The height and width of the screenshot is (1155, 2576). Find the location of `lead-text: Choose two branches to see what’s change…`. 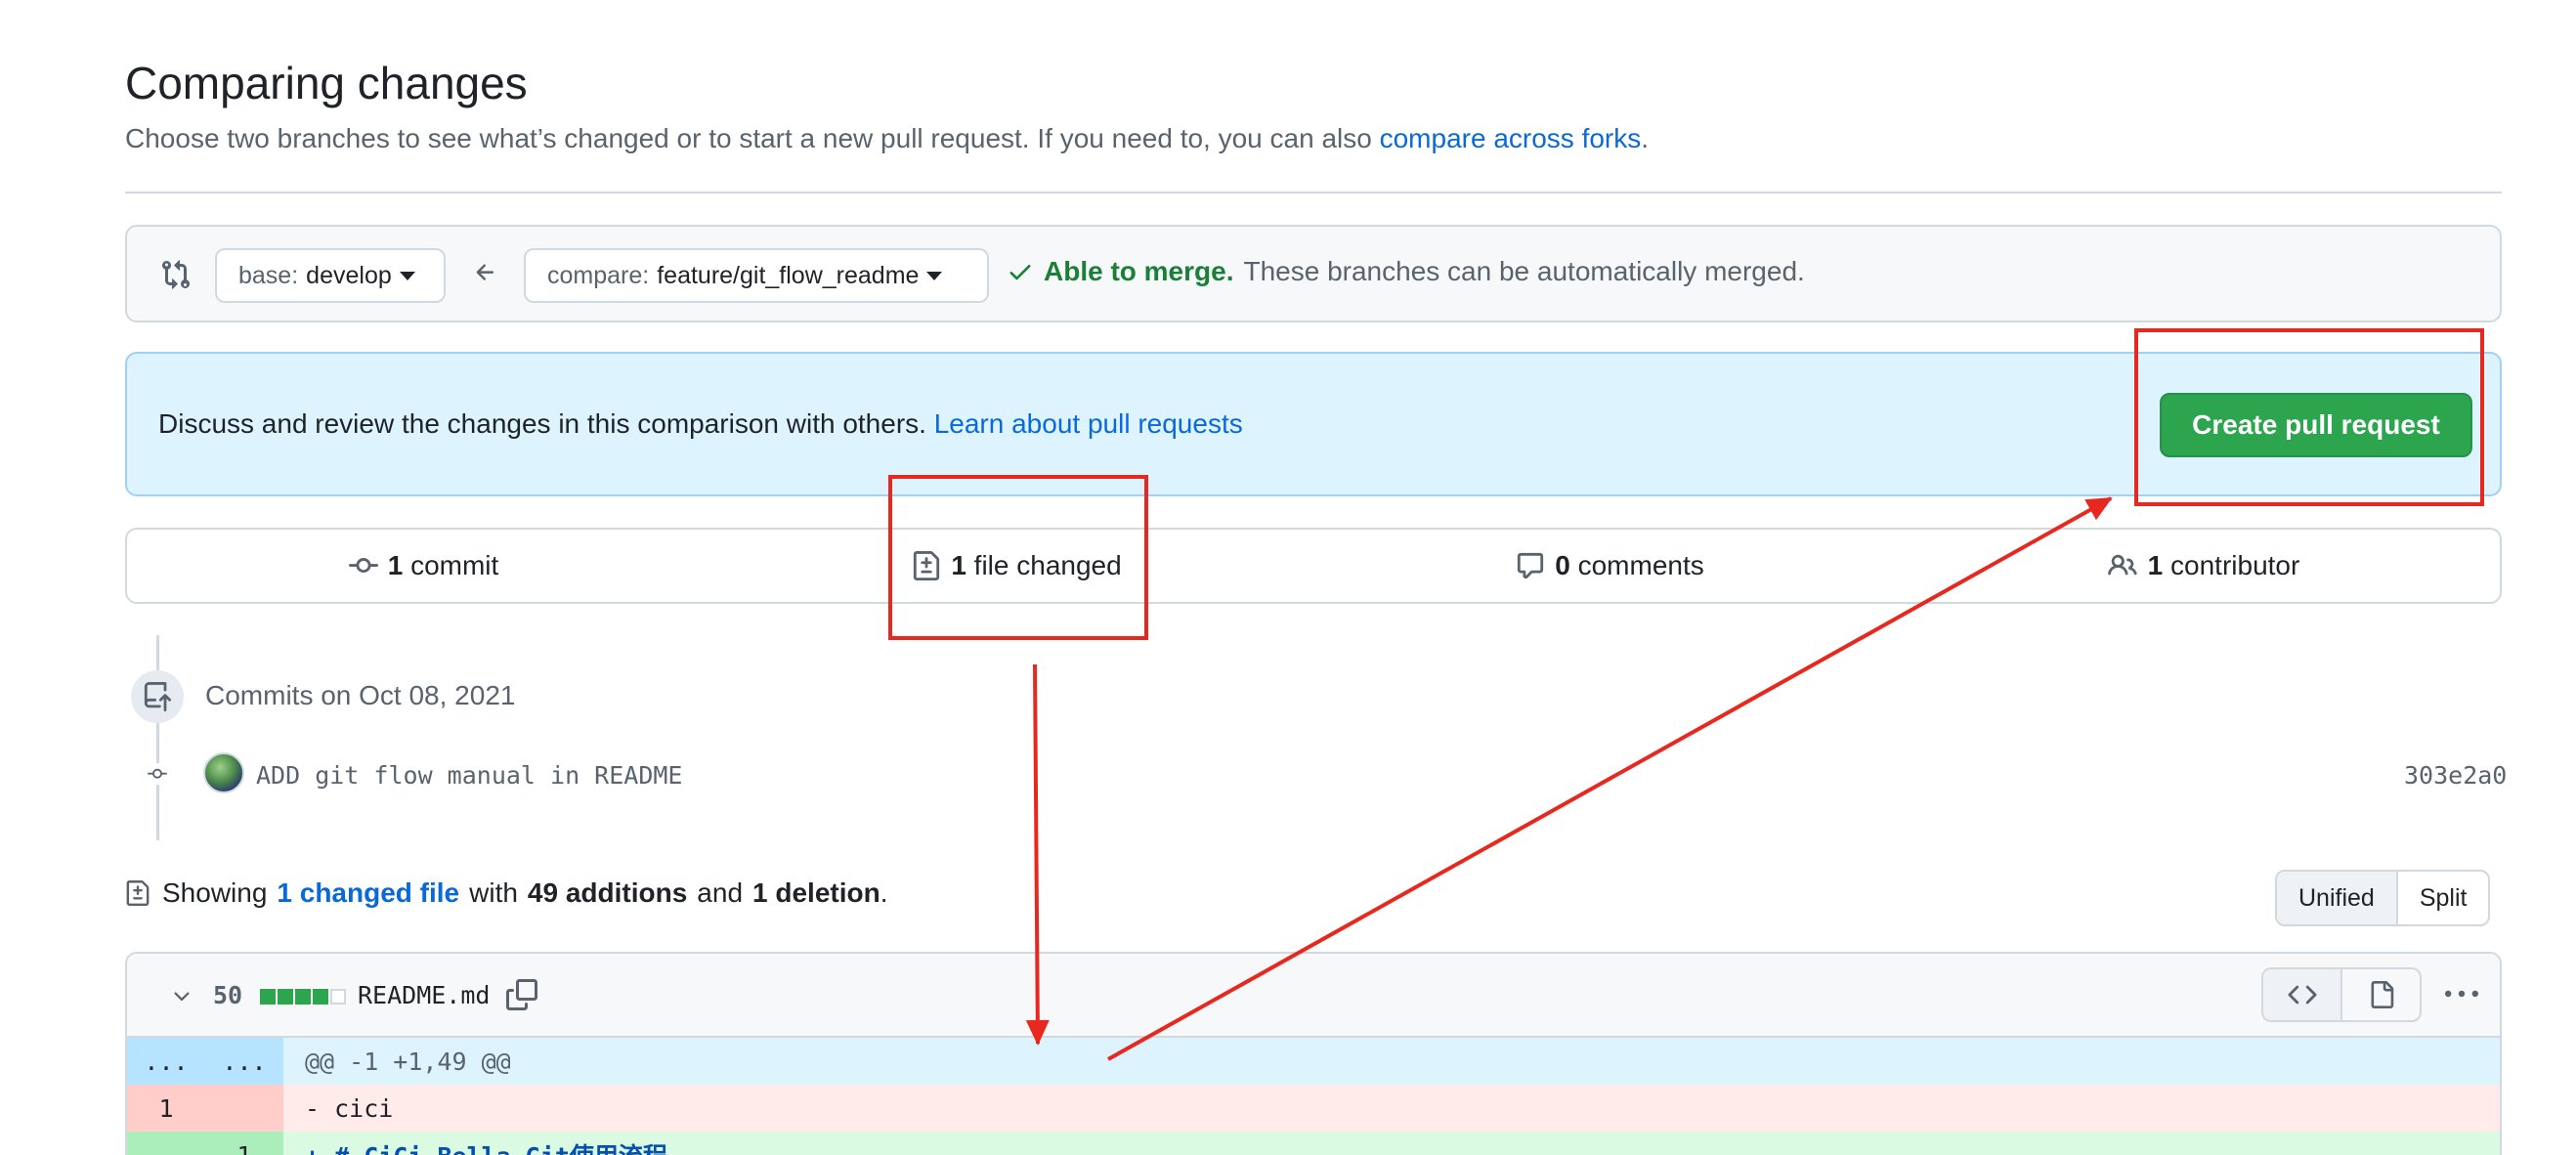

lead-text: Choose two branches to see what’s change… is located at coordinates (752, 138).